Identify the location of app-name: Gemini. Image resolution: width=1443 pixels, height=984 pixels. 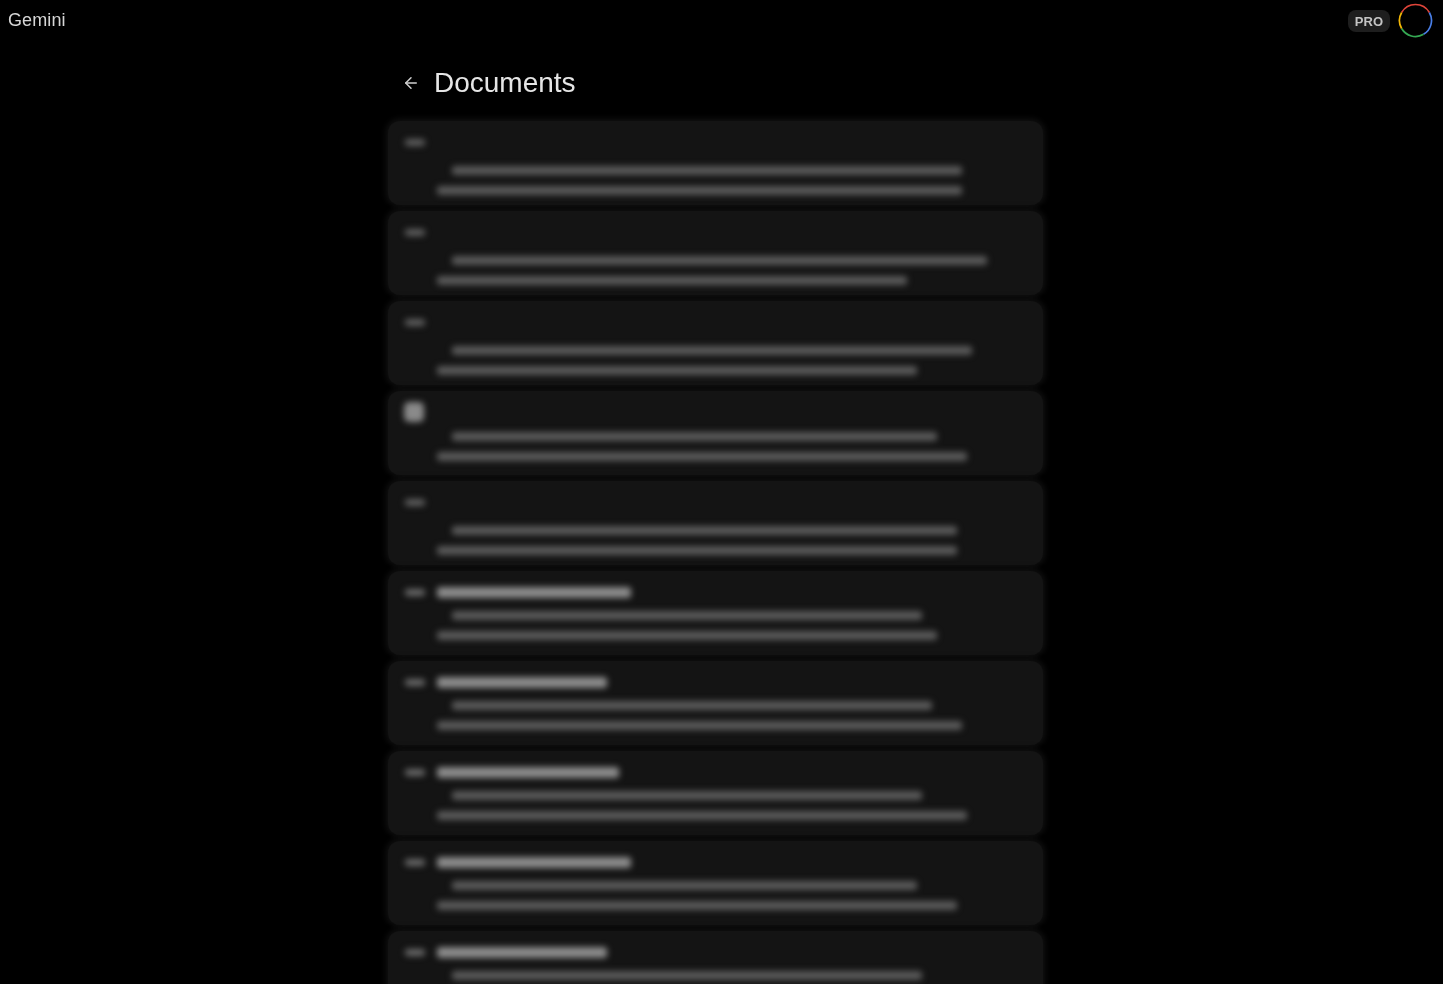
(37, 20).